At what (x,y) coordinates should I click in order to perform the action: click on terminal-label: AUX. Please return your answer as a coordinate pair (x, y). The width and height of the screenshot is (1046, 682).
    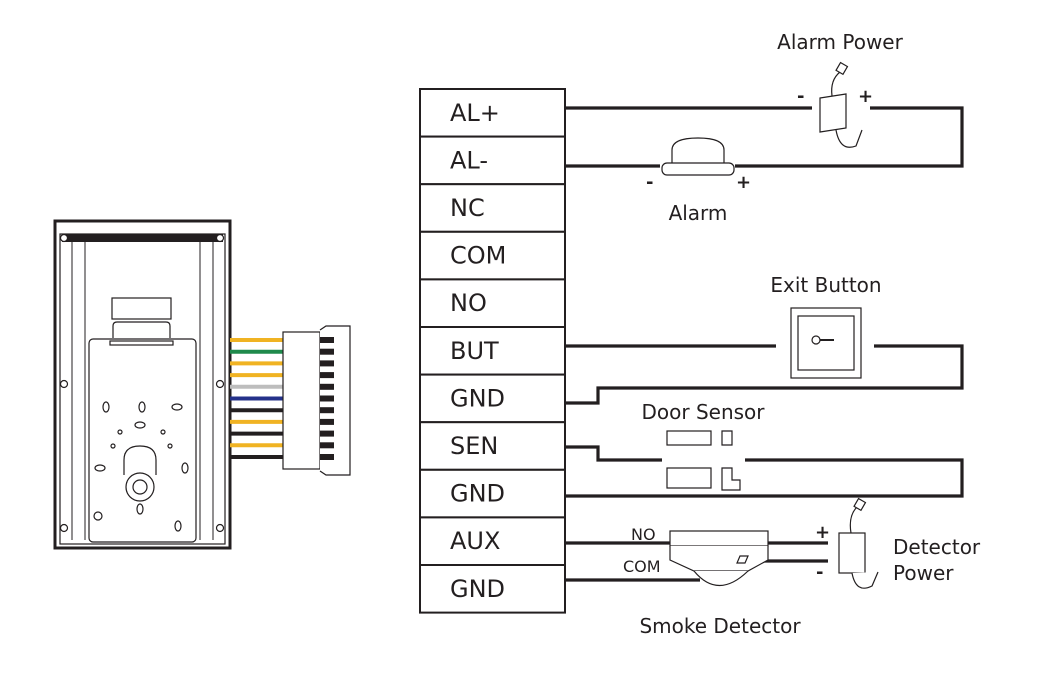
    Looking at the image, I should click on (475, 541).